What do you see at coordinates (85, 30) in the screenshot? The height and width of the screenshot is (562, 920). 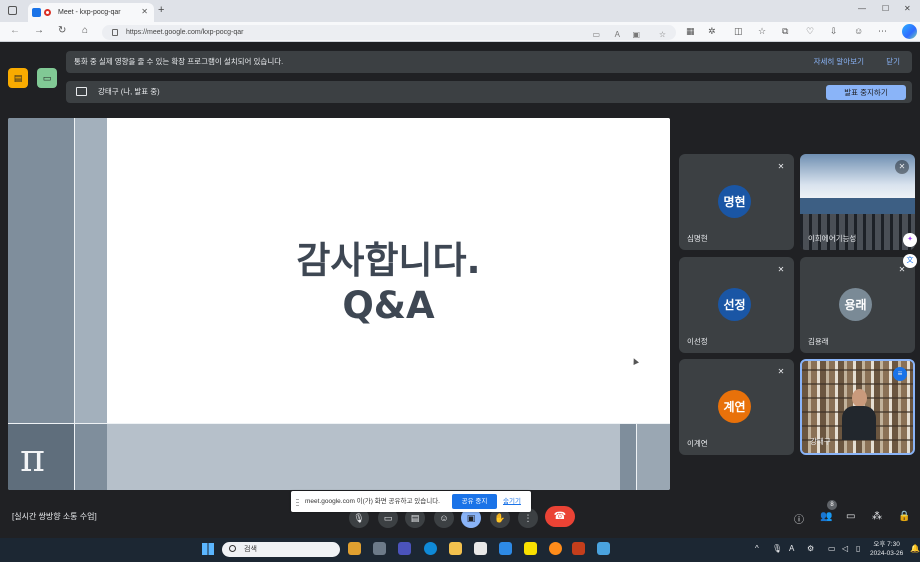 I see `home-icon: ⌂` at bounding box center [85, 30].